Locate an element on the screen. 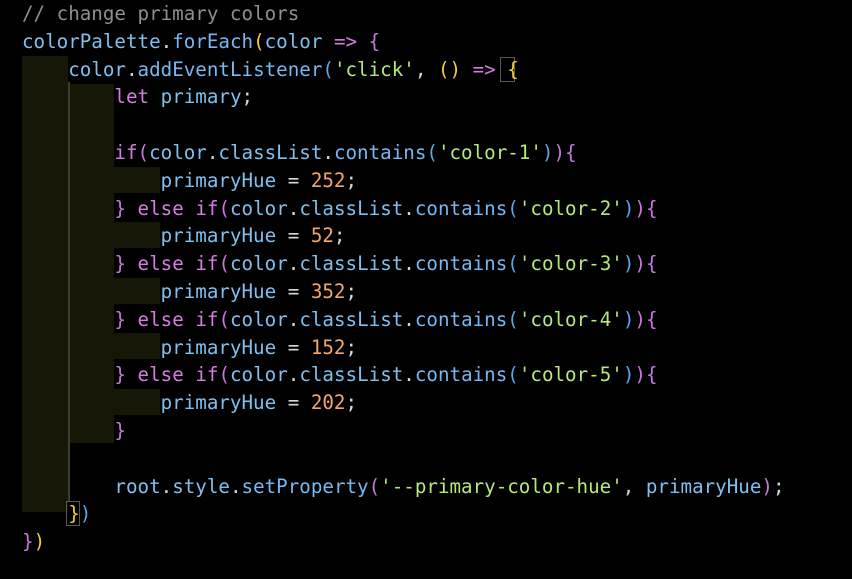 Image resolution: width=852 pixels, height=579 pixels. code-token: => is located at coordinates (484, 69).